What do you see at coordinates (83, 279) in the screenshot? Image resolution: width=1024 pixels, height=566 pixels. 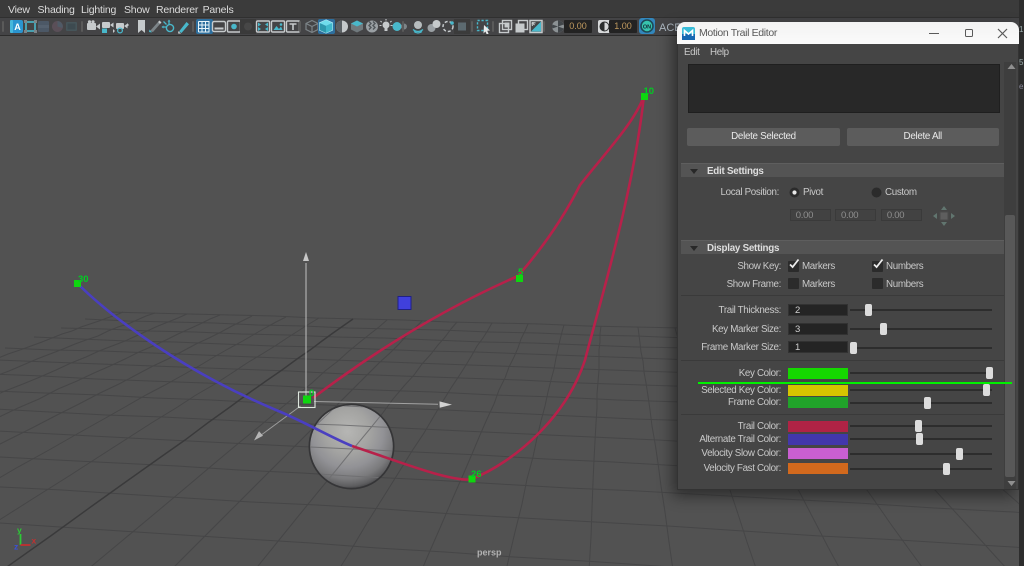 I see `svg-text: 30` at bounding box center [83, 279].